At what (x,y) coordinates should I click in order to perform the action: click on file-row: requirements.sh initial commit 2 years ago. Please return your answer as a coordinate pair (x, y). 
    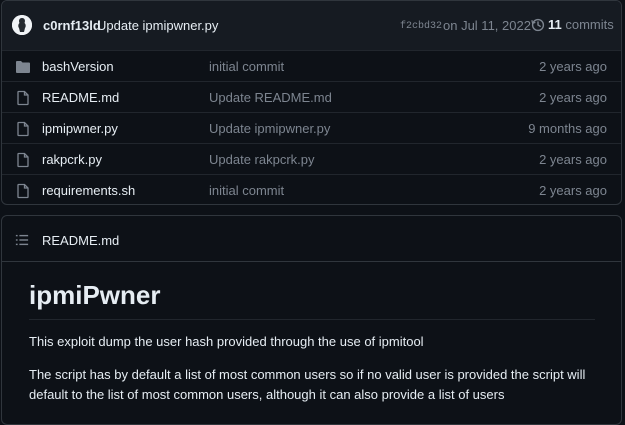
    Looking at the image, I should click on (311, 189).